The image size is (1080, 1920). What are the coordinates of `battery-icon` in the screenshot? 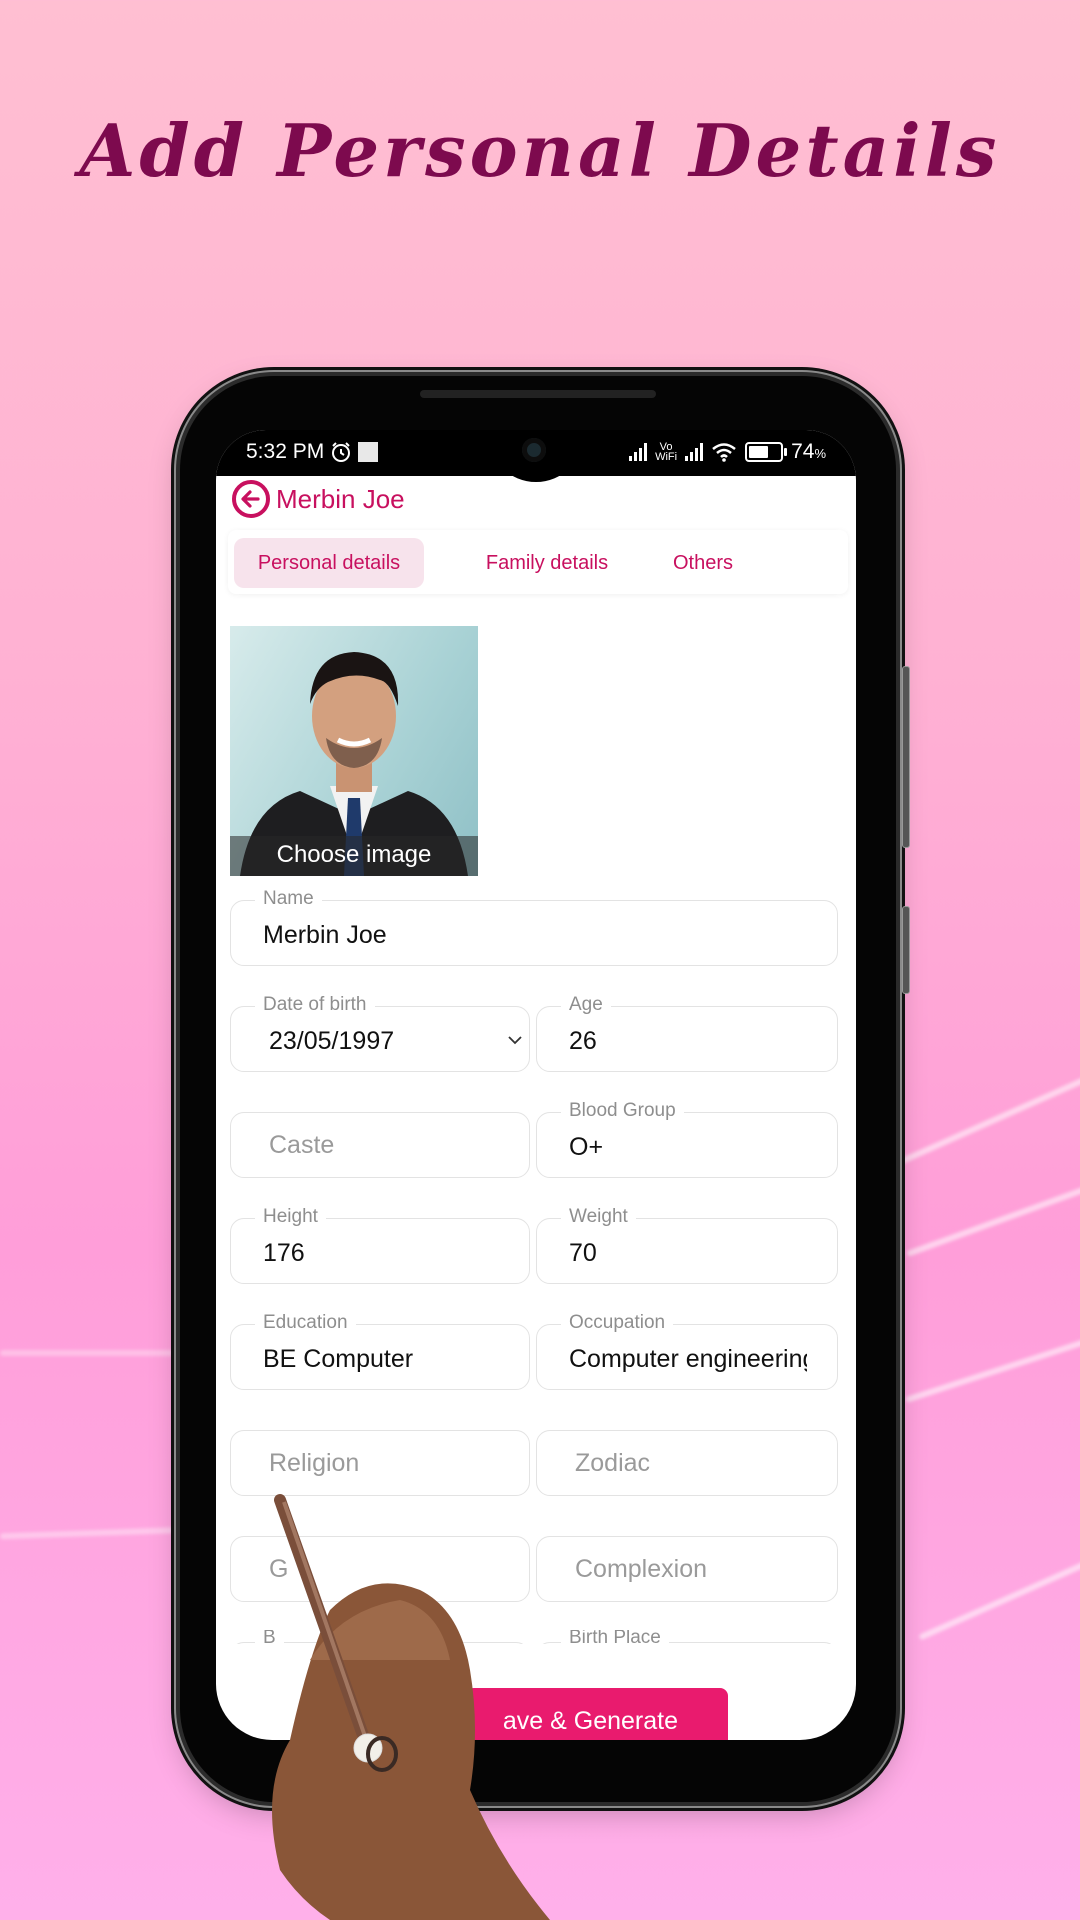 It's located at (766, 452).